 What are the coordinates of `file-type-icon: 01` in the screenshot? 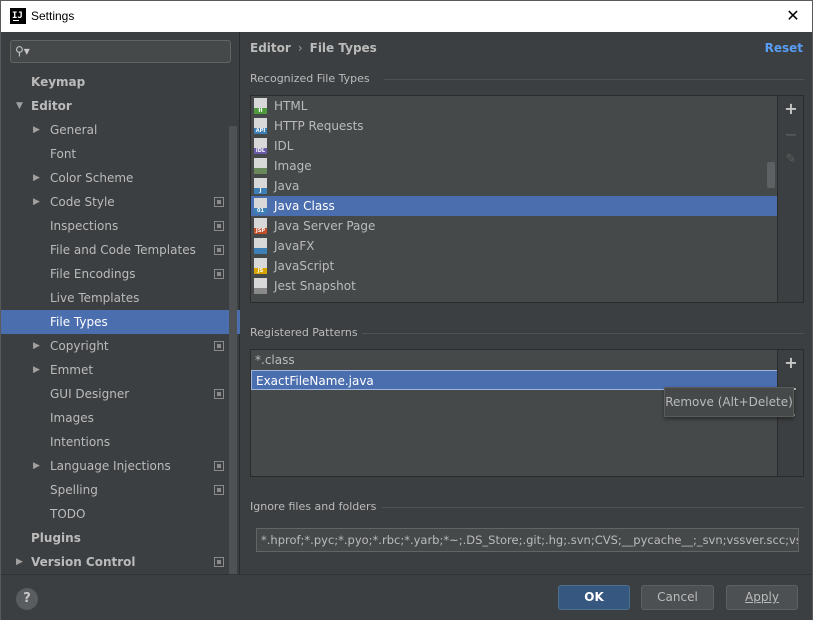 It's located at (260, 206).